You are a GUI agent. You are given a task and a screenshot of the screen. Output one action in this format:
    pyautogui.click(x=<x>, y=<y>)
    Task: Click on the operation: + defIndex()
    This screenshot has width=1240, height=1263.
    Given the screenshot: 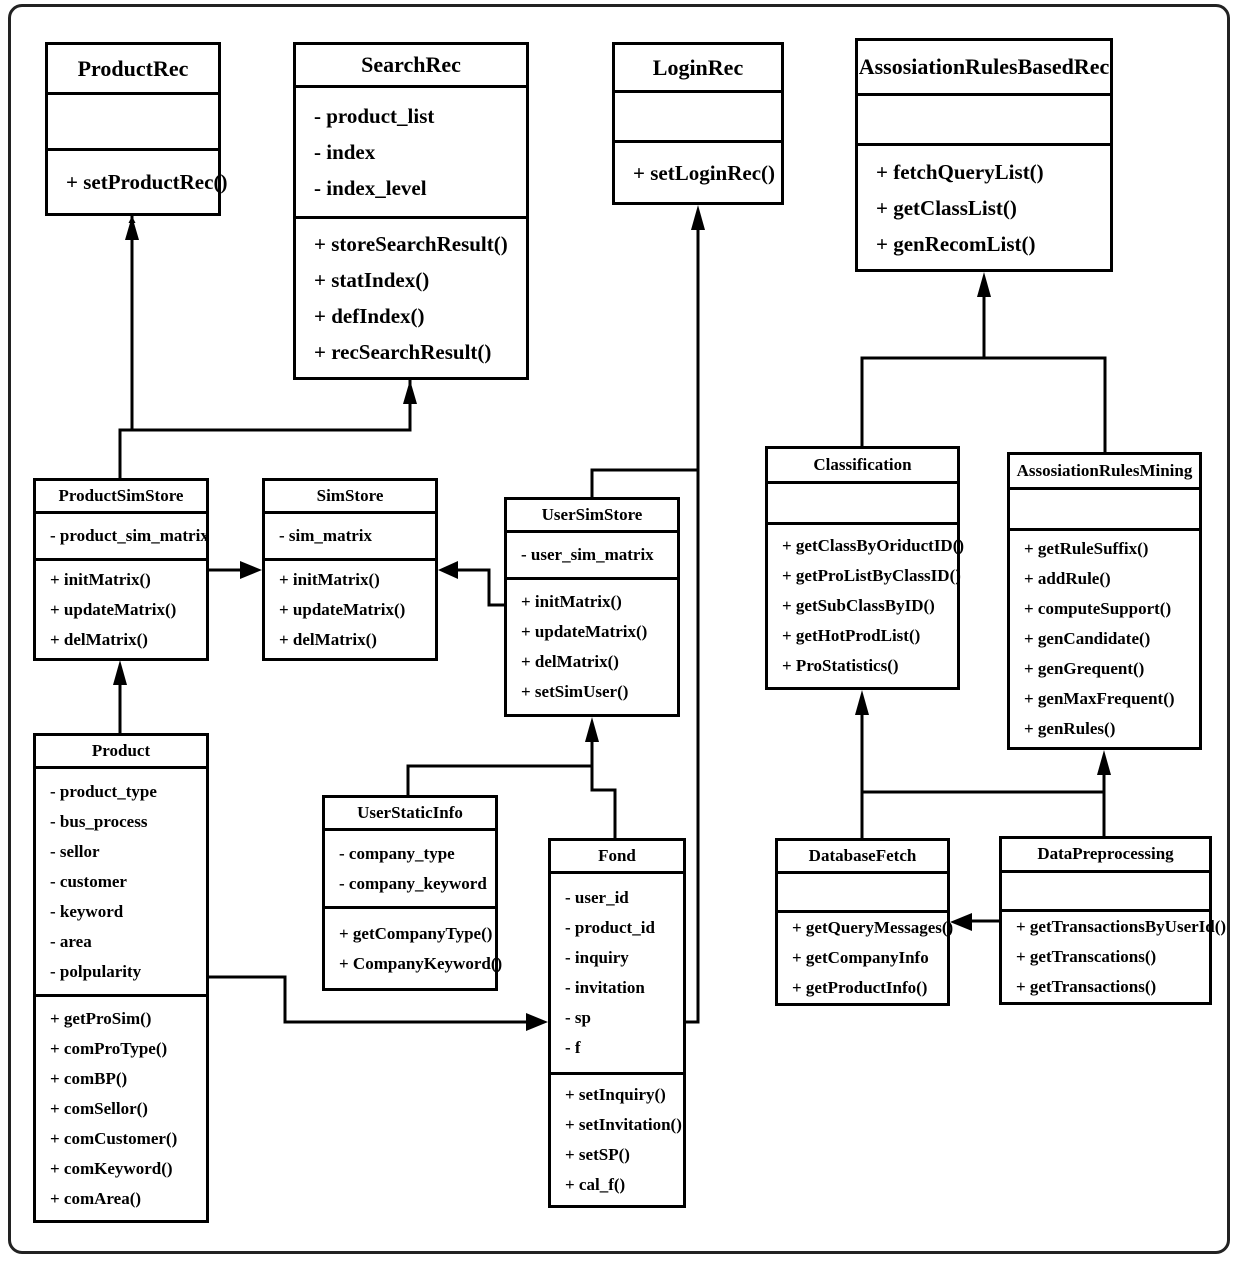 What is the action you would take?
    pyautogui.click(x=369, y=316)
    